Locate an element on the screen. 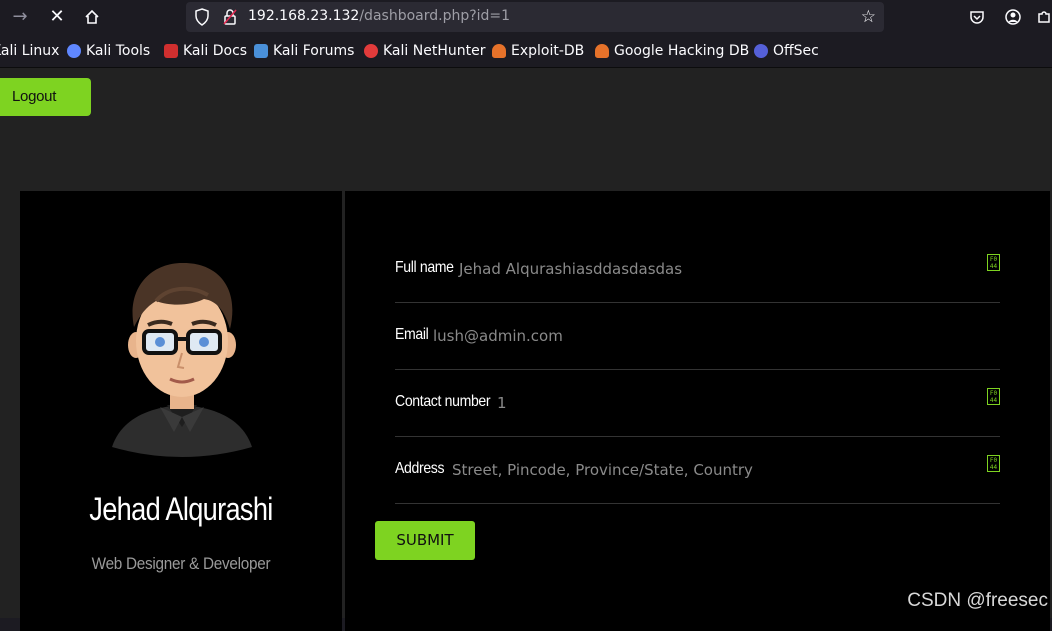 This screenshot has height=631, width=1052. bookmark-label: Kali Forums is located at coordinates (314, 51).